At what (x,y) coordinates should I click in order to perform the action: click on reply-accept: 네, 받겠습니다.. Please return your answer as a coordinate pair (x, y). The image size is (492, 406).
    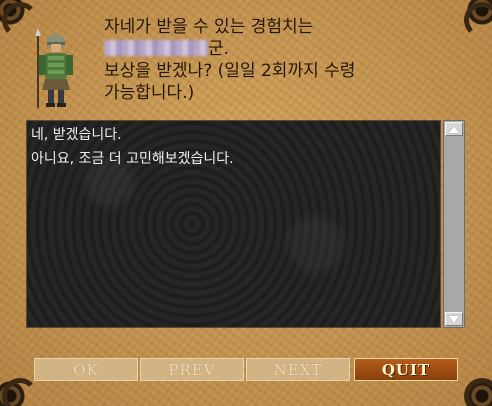
    Looking at the image, I should click on (233, 135).